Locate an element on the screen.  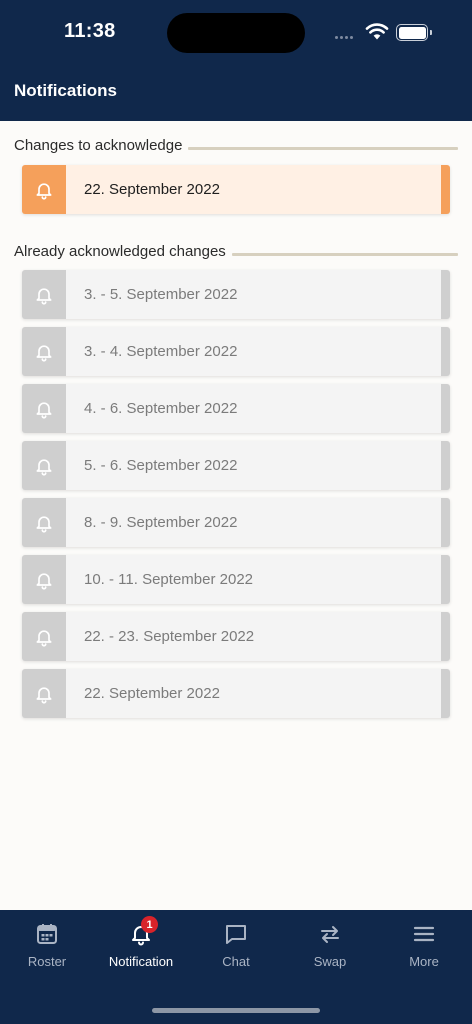
notification-date: 22. - 23. September 2022 is located at coordinates (169, 636).